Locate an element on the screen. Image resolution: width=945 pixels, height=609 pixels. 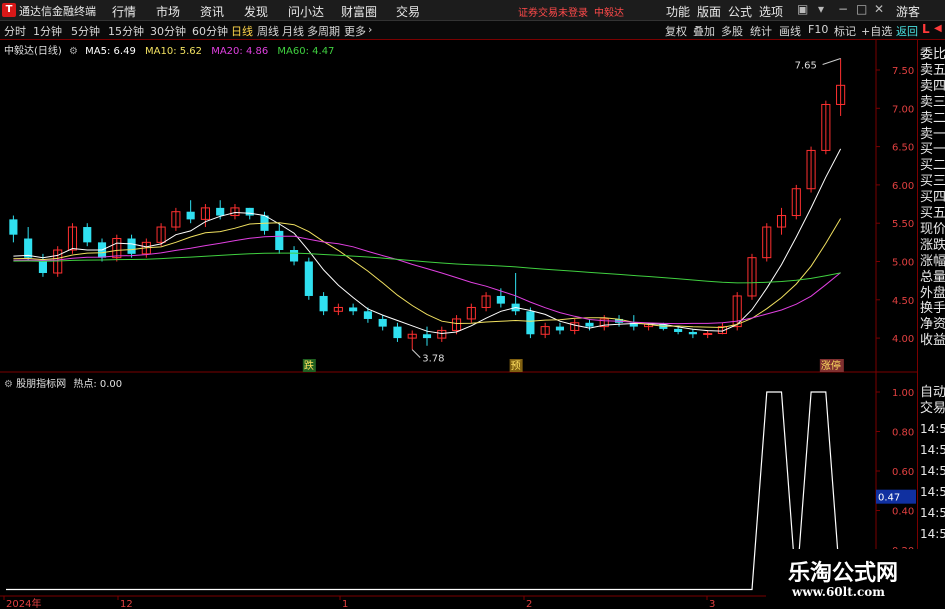
signal-marker: 预 is located at coordinates (516, 366).